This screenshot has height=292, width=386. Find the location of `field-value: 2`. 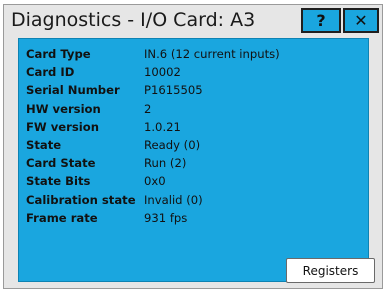

field-value: 2 is located at coordinates (148, 108).